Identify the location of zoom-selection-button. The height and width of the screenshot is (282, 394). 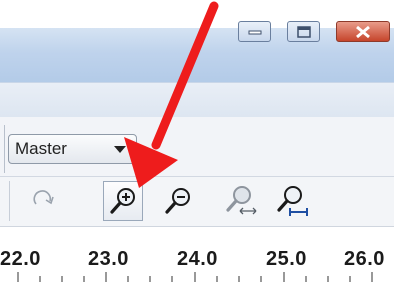
(292, 201).